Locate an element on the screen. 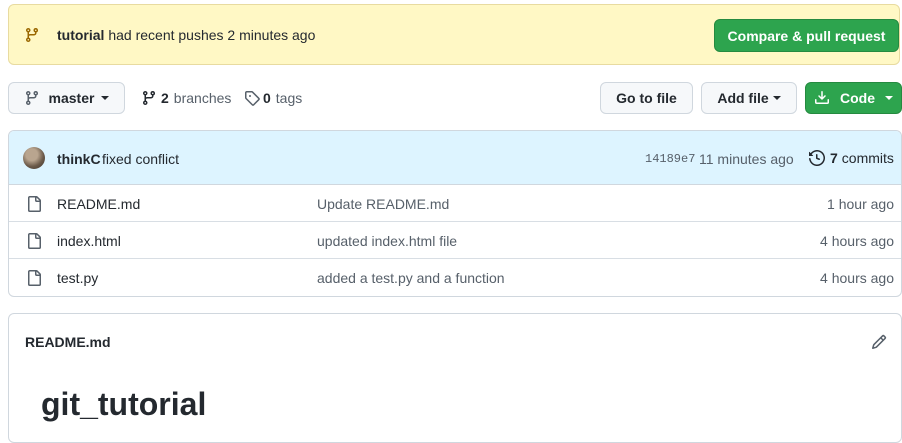 The height and width of the screenshot is (443, 902). commit-time: 11 minutes ago is located at coordinates (746, 159).